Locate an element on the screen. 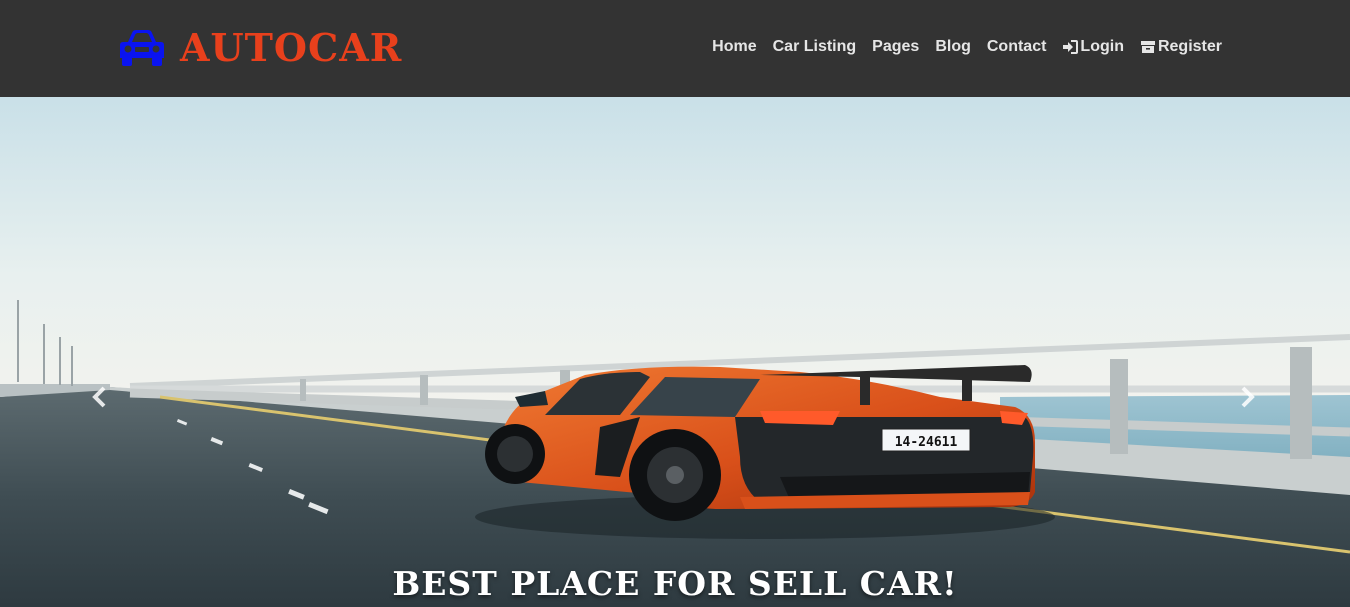 The width and height of the screenshot is (1350, 607). car-icon is located at coordinates (142, 48).